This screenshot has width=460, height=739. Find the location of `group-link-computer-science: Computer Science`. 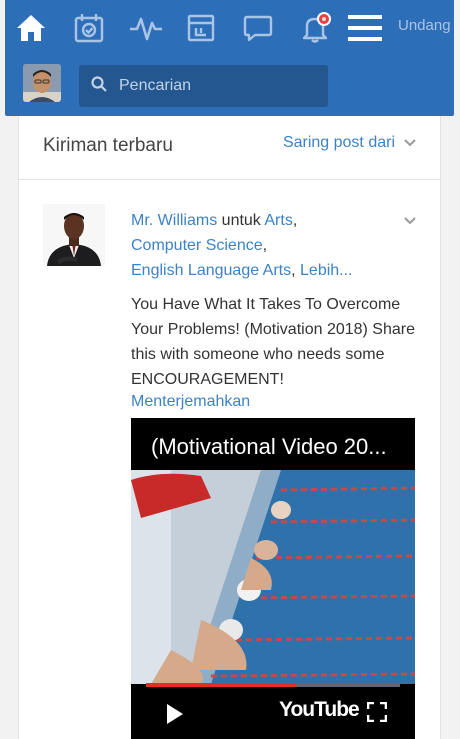

group-link-computer-science: Computer Science is located at coordinates (197, 245).